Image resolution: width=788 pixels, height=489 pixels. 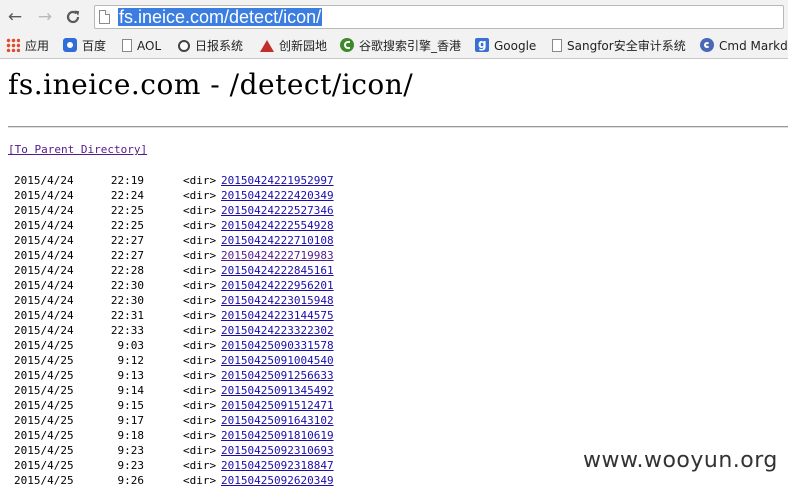 What do you see at coordinates (131, 375) in the screenshot?
I see `entry-time: 9:13` at bounding box center [131, 375].